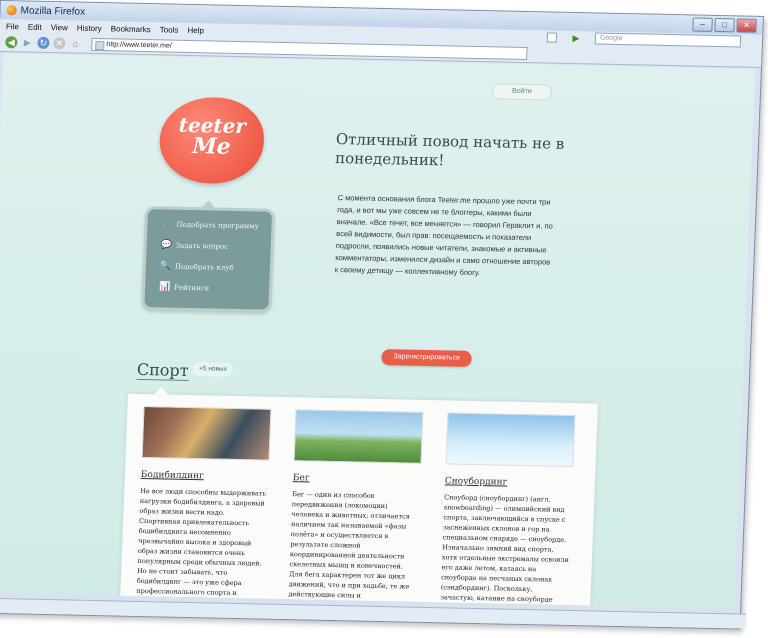 The height and width of the screenshot is (638, 768). I want to click on chat-bubble-icon: 💬, so click(166, 245).